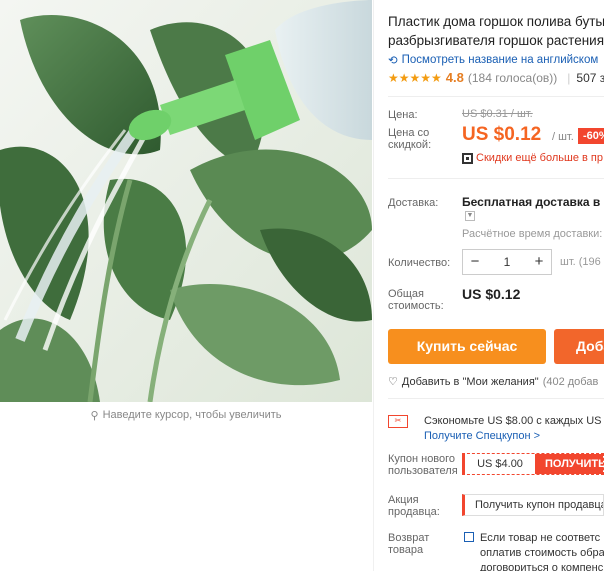  I want to click on price-unit: / шт., so click(563, 137).